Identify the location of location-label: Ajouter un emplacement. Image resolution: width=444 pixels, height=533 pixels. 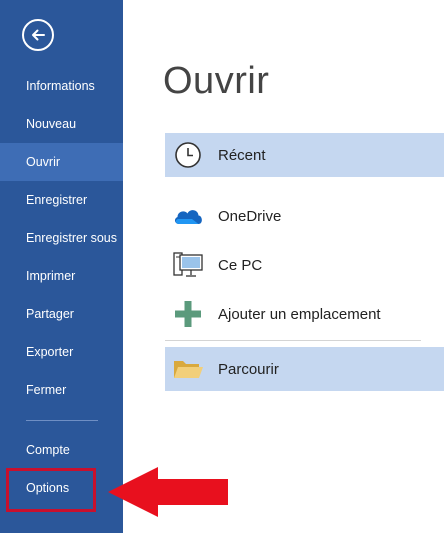
(299, 314).